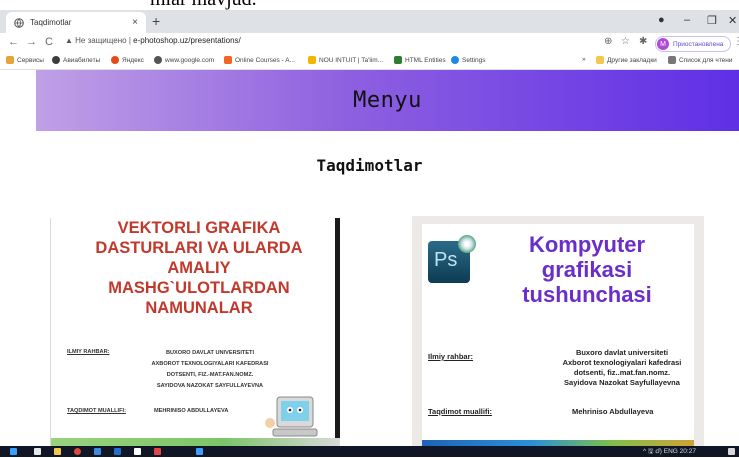  I want to click on windows-start-icon, so click(13, 451).